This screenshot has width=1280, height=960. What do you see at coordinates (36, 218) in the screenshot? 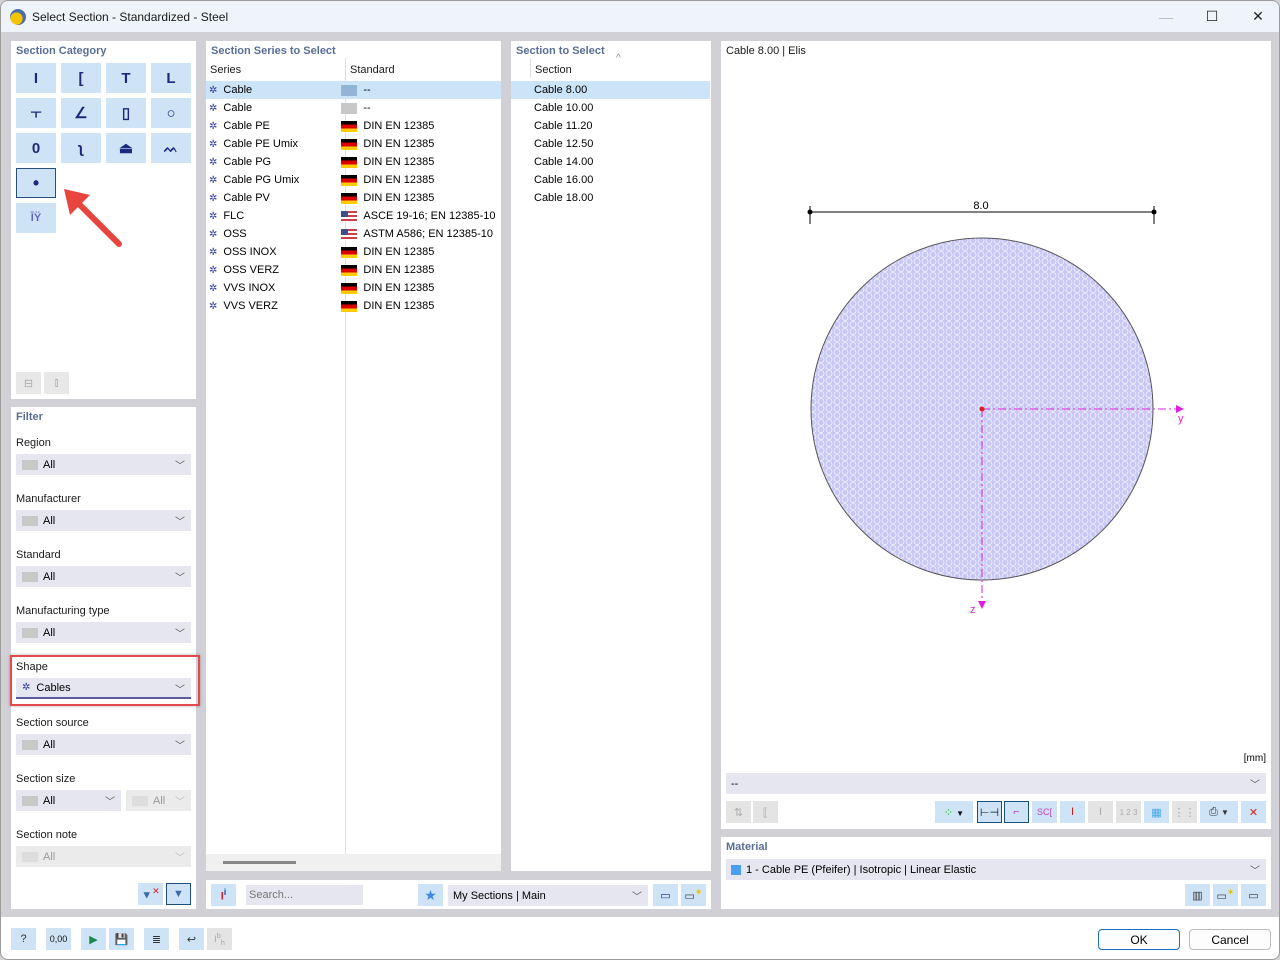
I see `category-composite-button: ĪŸ` at bounding box center [36, 218].